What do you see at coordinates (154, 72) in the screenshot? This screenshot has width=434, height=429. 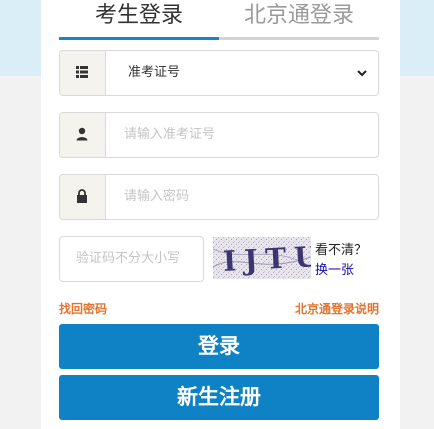 I see `id-type-value: 准考证号` at bounding box center [154, 72].